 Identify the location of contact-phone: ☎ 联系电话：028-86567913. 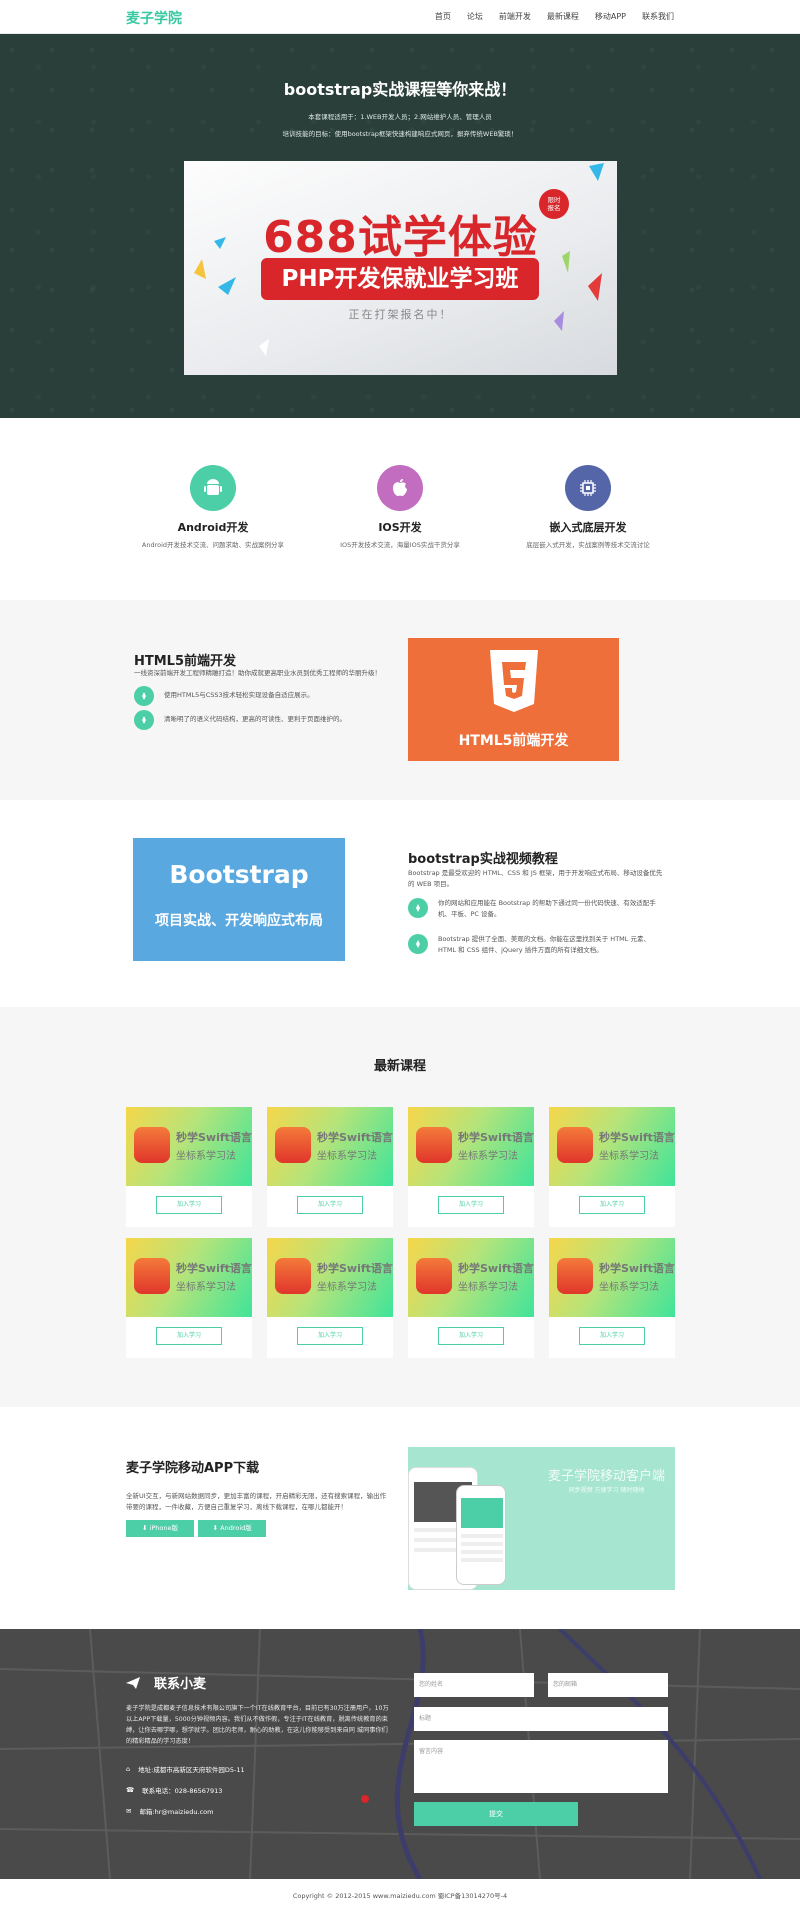
(174, 1790).